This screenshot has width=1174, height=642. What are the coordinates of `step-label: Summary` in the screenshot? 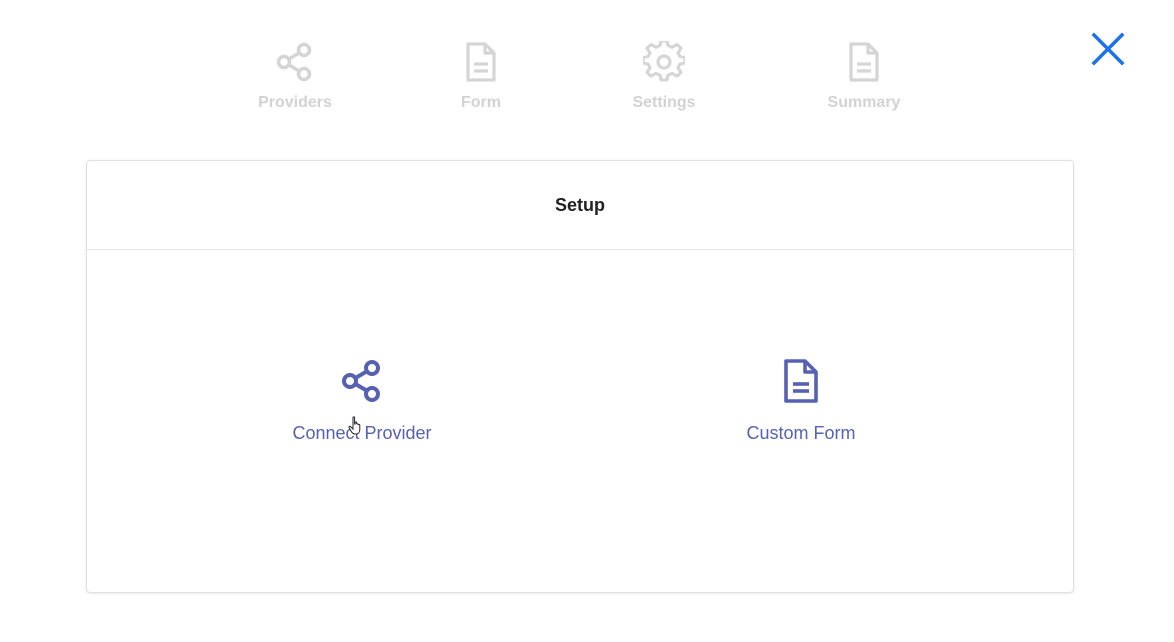 It's located at (864, 102).